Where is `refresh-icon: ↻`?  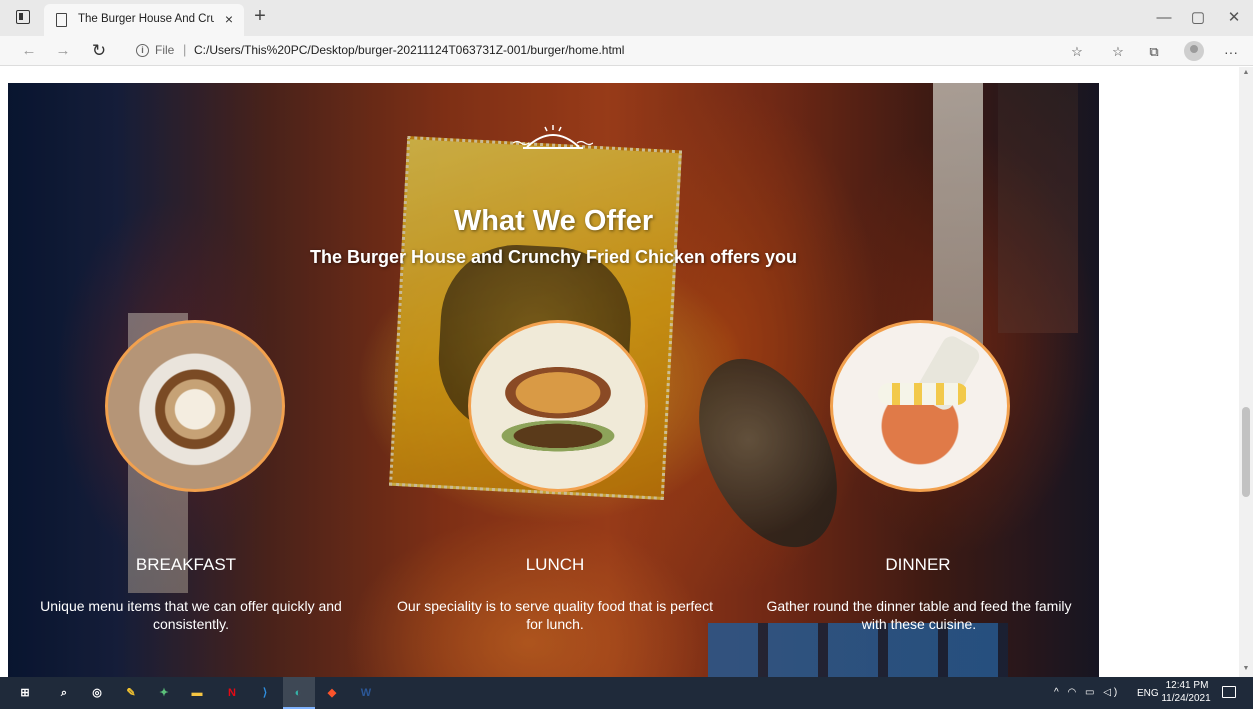
refresh-icon: ↻ is located at coordinates (99, 51).